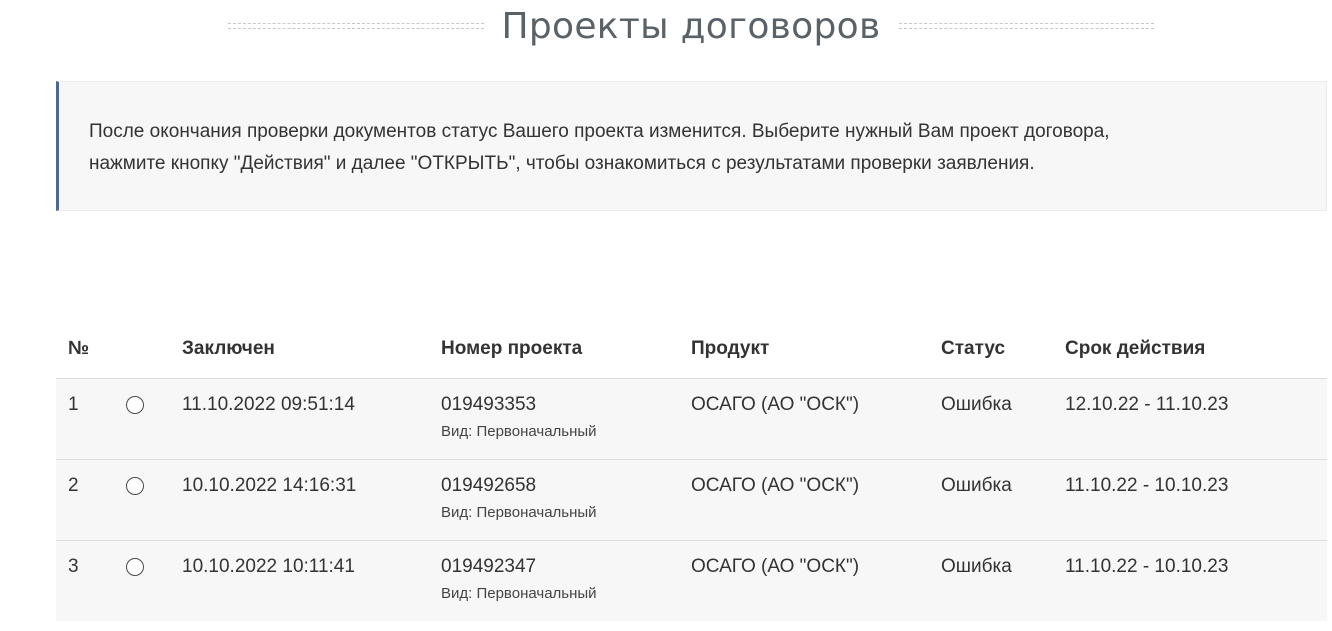 The width and height of the screenshot is (1332, 631). What do you see at coordinates (299, 419) in the screenshot?
I see `row-date: 11.10.2022 09:51:14` at bounding box center [299, 419].